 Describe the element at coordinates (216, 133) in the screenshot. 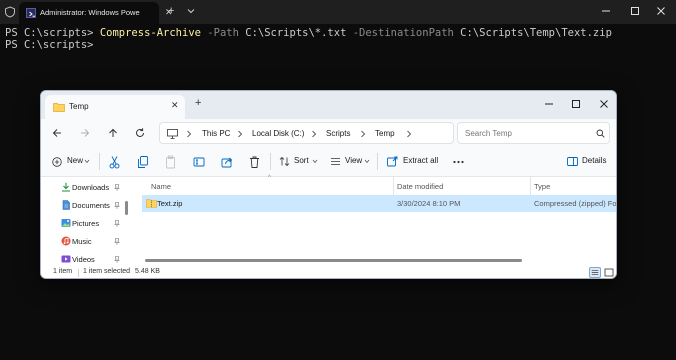

I see `breadcrumb-this-pc: This PC` at that location.